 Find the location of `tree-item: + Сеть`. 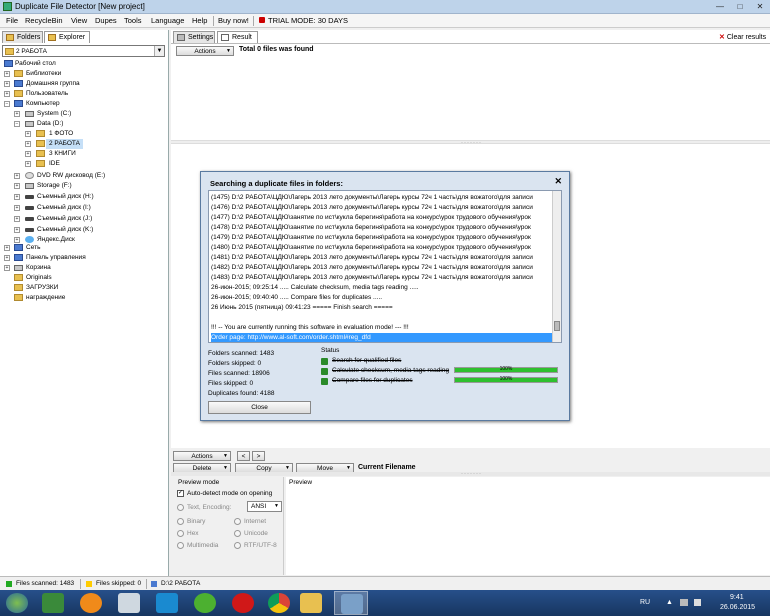

tree-item: + Сеть is located at coordinates (84, 248).